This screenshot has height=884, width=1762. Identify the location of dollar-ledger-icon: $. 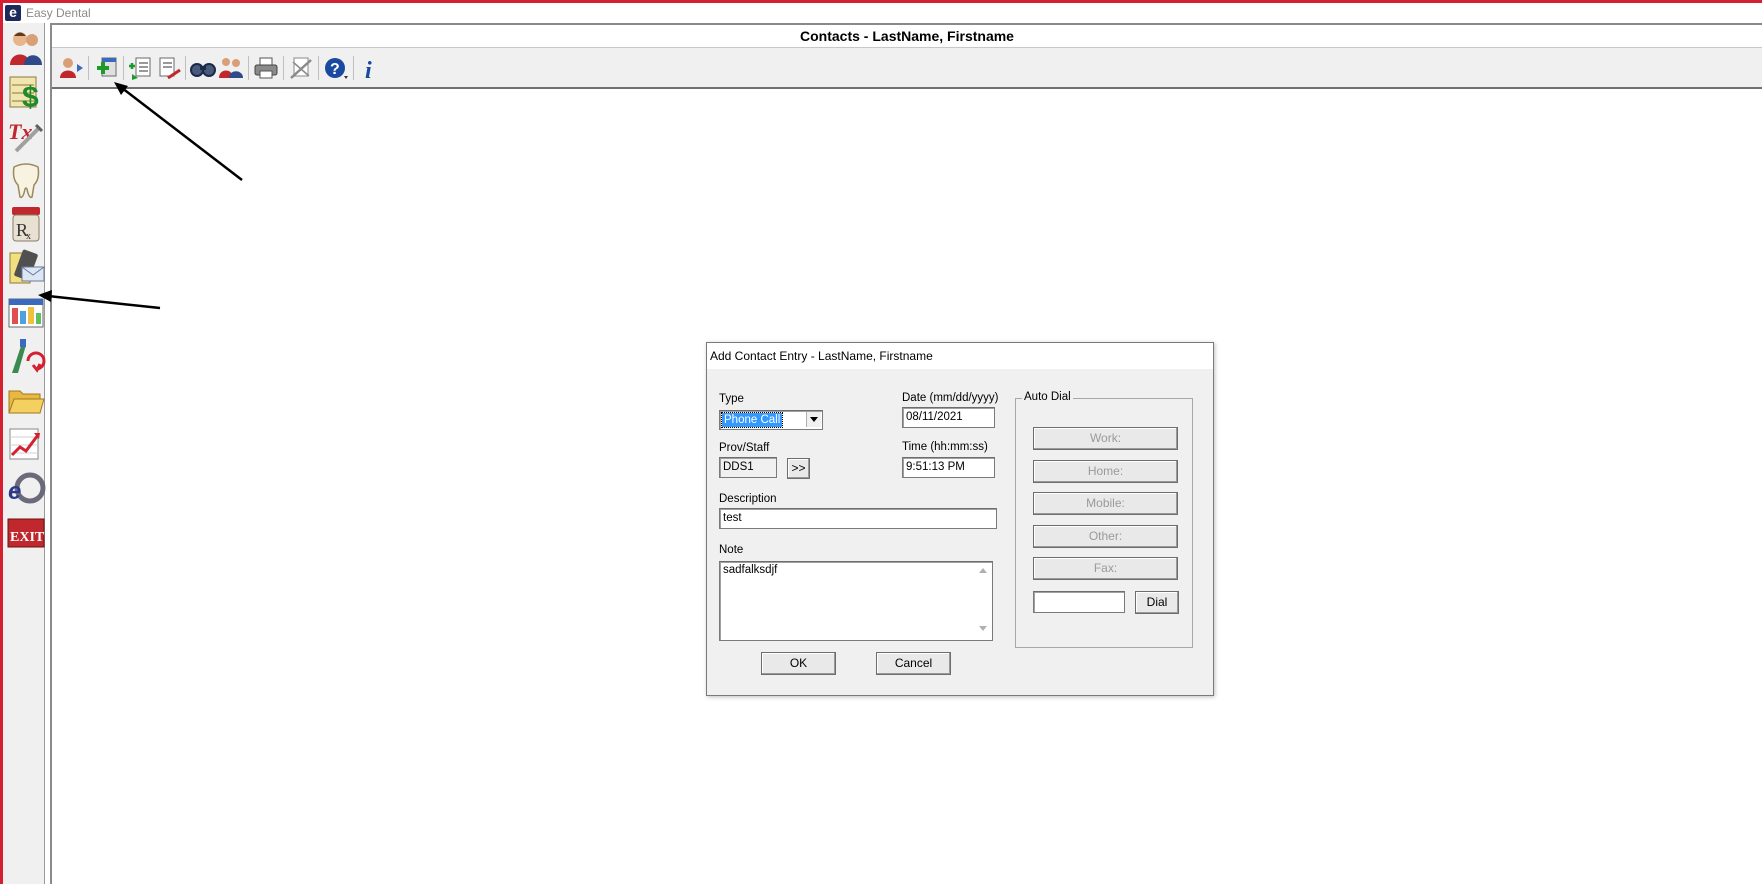
(26, 92).